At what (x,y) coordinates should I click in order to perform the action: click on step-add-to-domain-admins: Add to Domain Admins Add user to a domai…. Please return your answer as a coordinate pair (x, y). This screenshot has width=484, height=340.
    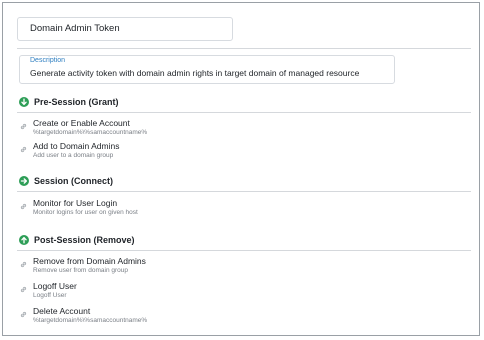
    Looking at the image, I should click on (169, 152).